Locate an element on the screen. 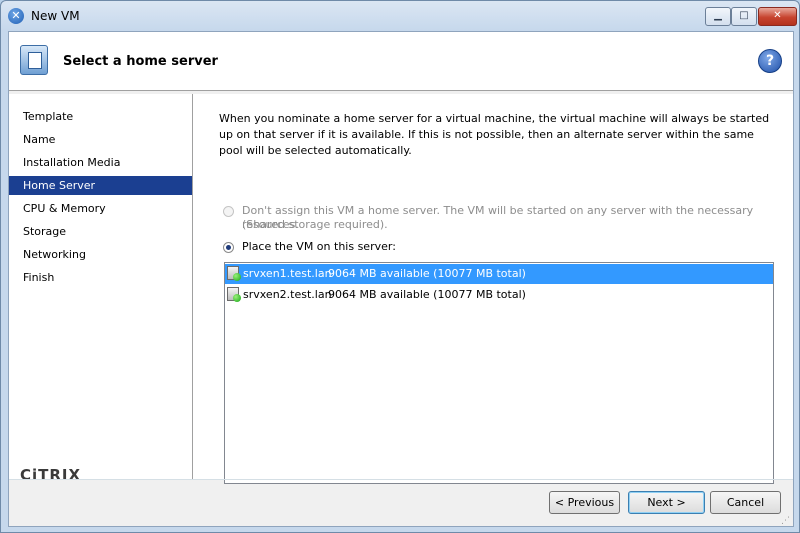 Image resolution: width=800 pixels, height=533 pixels. cancel-button: Cancel is located at coordinates (745, 502).